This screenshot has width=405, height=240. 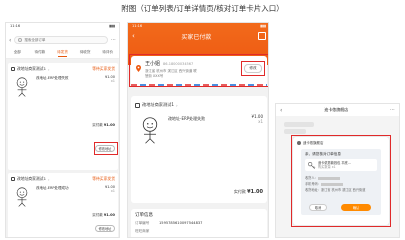 I want to click on modify-address-button: 修改地址, so click(x=105, y=228).